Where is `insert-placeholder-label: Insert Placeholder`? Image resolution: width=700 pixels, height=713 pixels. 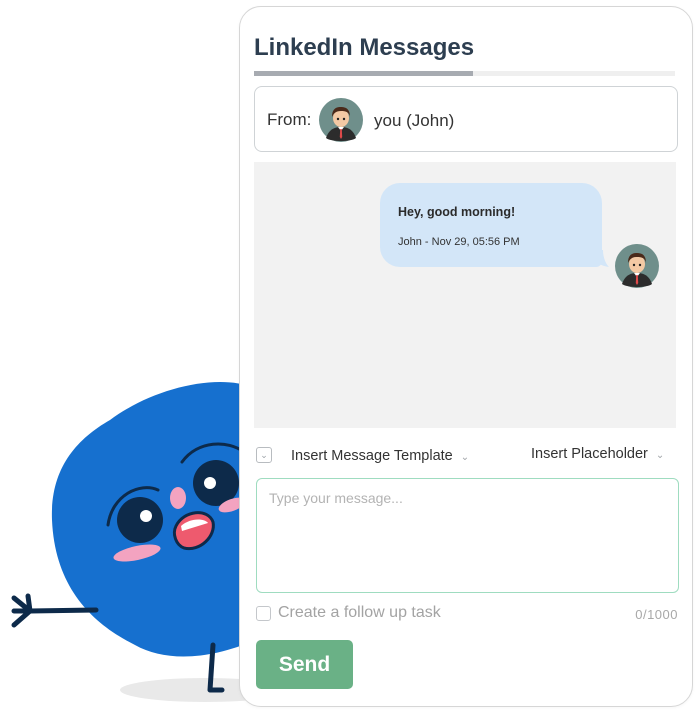 insert-placeholder-label: Insert Placeholder is located at coordinates (589, 454).